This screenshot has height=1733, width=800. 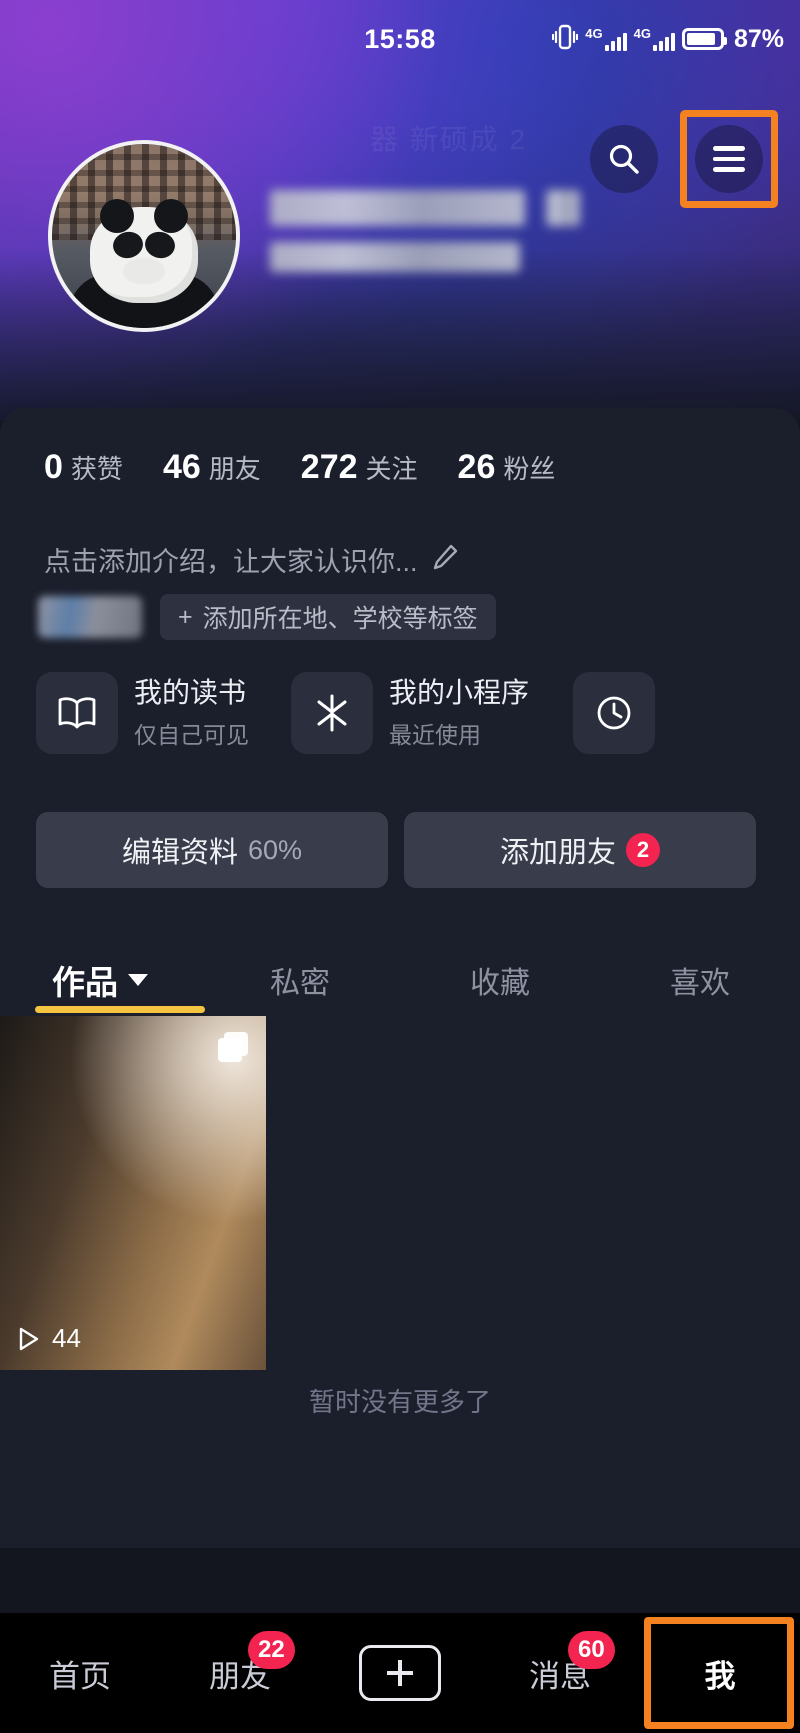 What do you see at coordinates (90, 617) in the screenshot?
I see `tag-redacted` at bounding box center [90, 617].